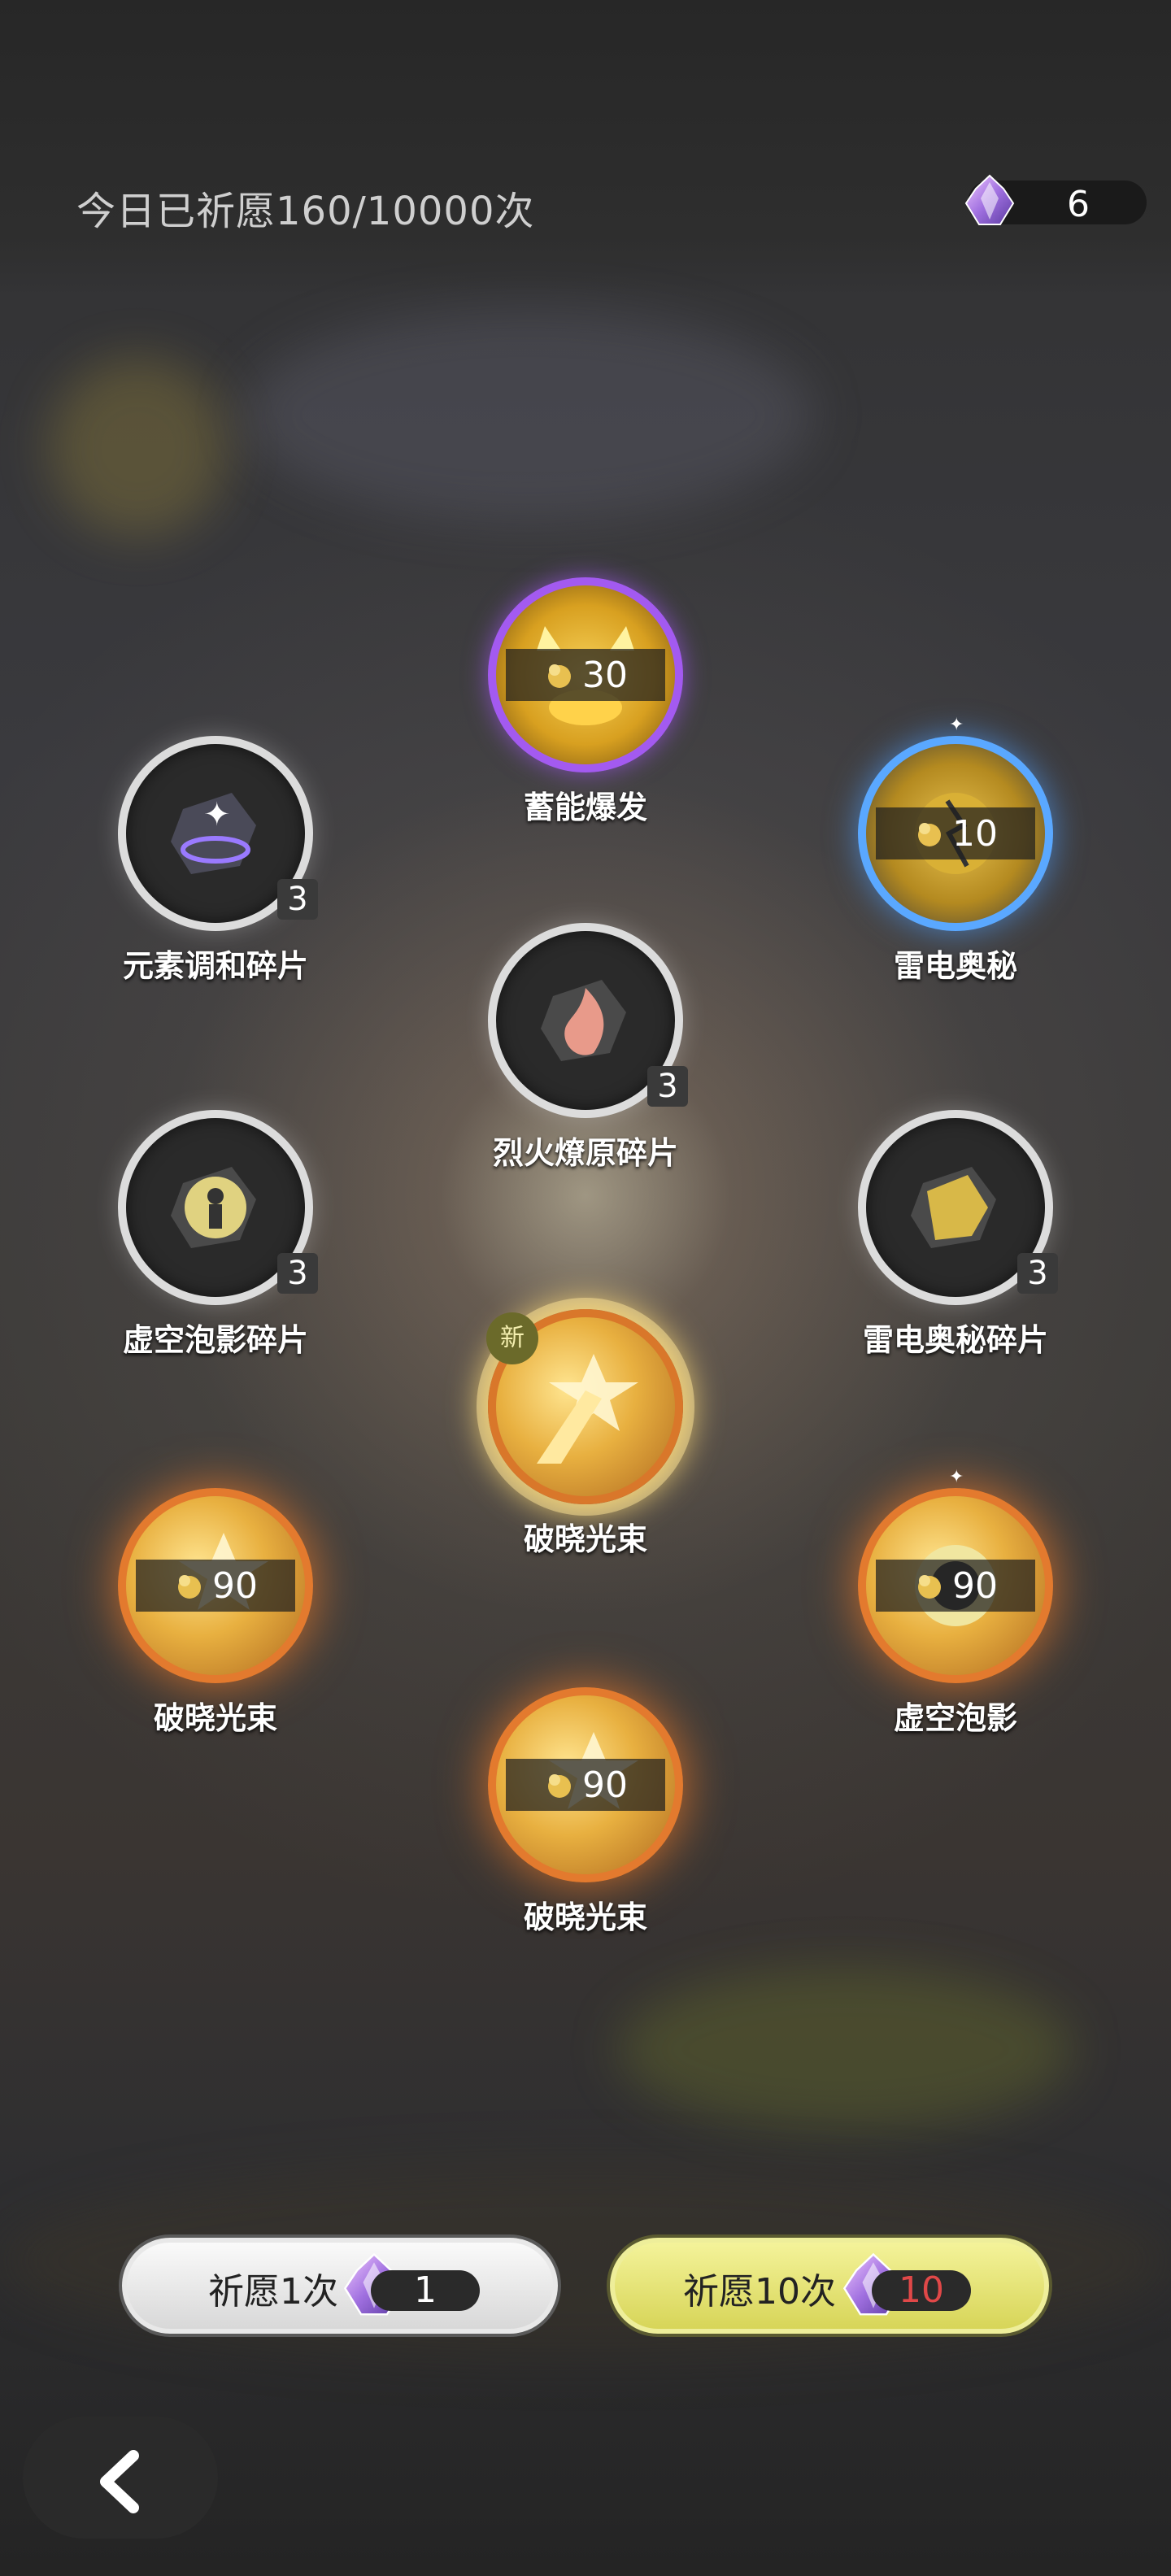  I want to click on wish-ten-cost: 10, so click(921, 2291).